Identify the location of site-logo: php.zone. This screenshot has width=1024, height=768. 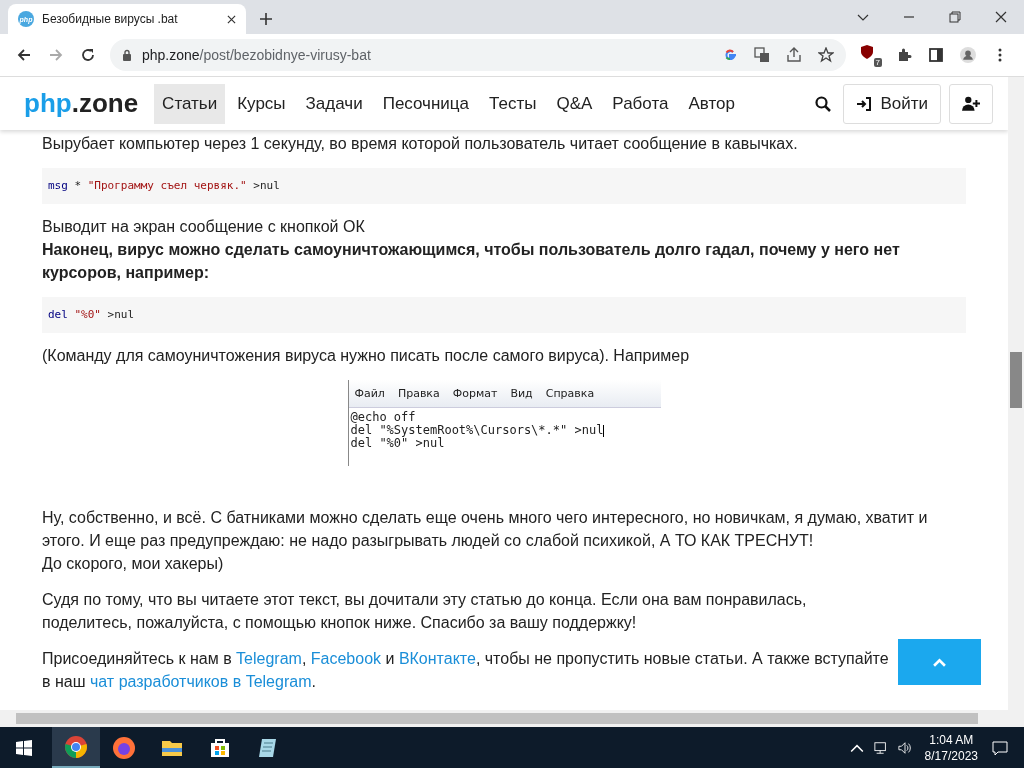
(81, 103).